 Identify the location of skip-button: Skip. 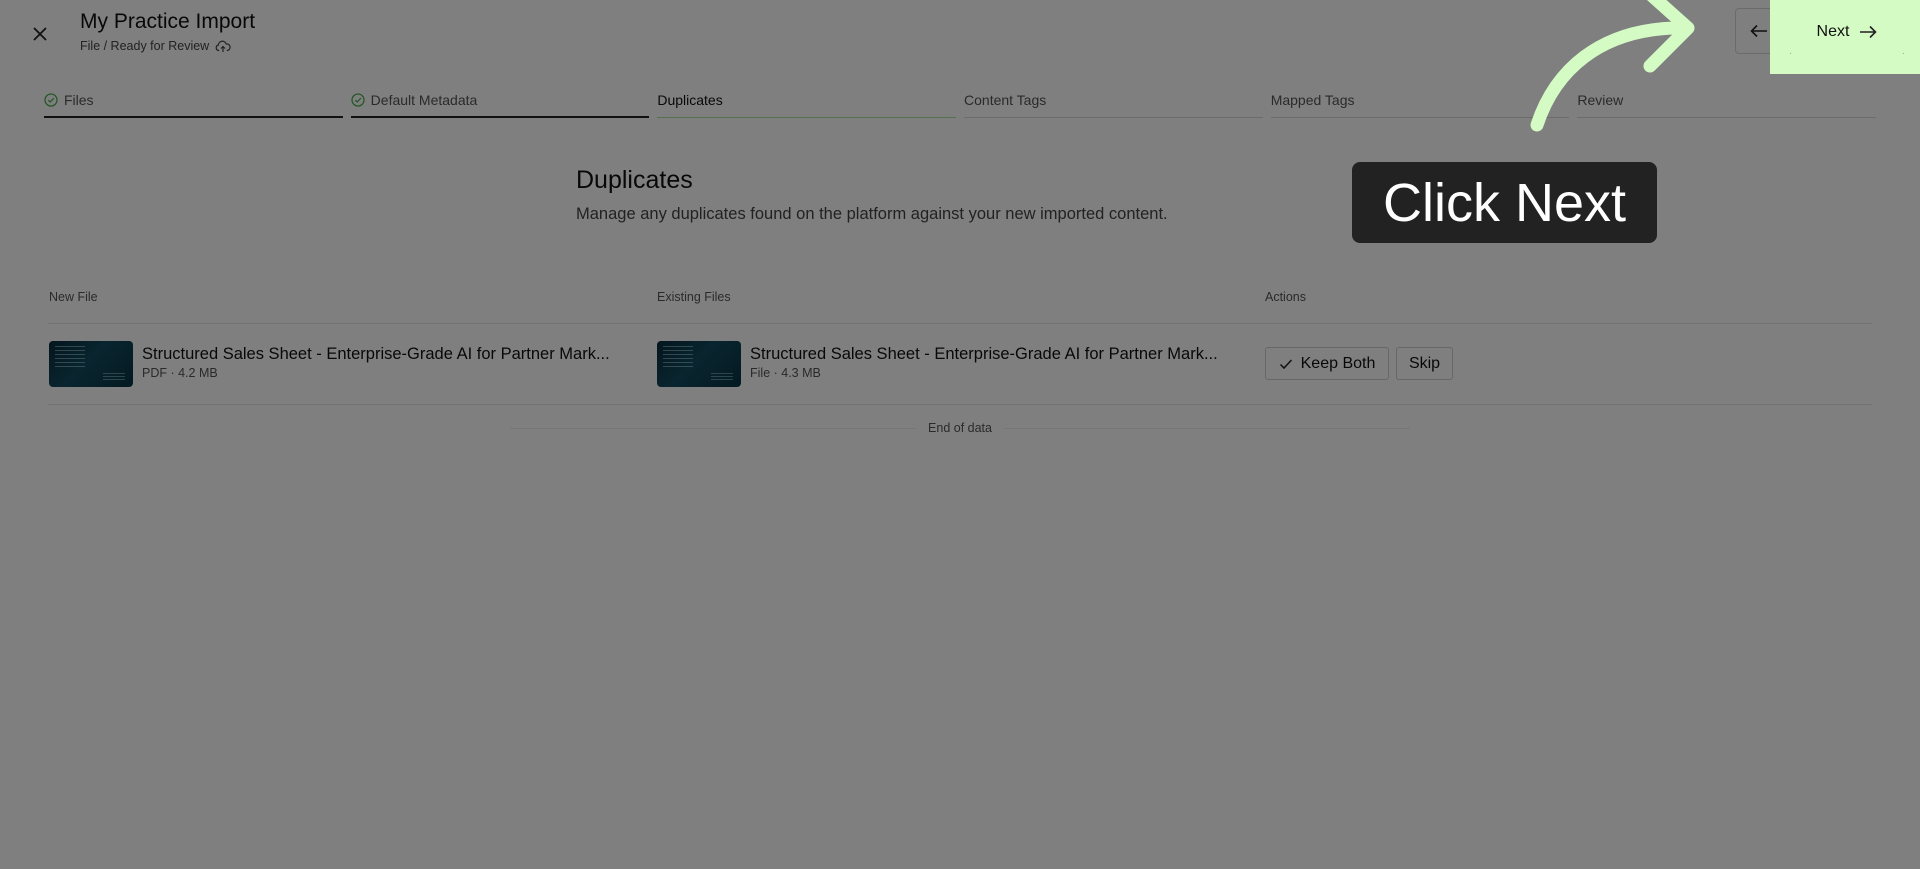
(1424, 363).